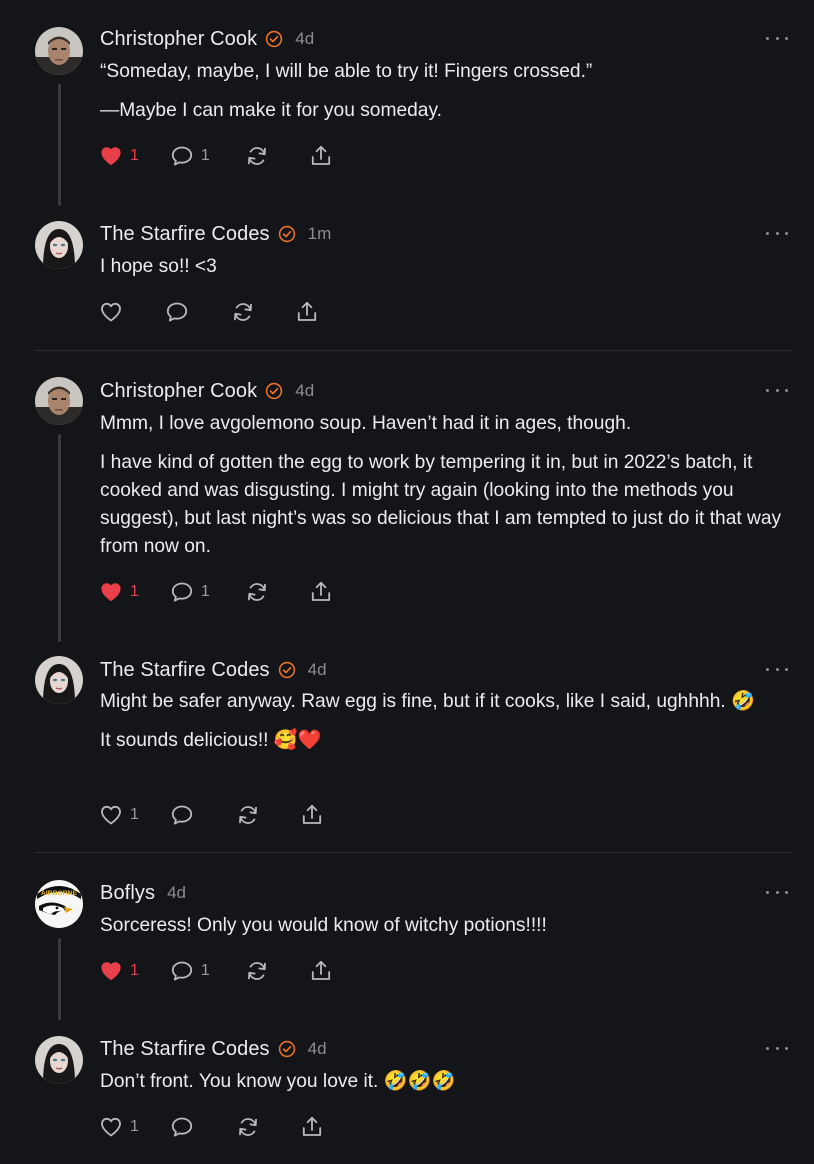 Image resolution: width=814 pixels, height=1164 pixels. Describe the element at coordinates (278, 1081) in the screenshot. I see `comment-paragraph: Don’t front. You know you love it. 🤣🤣🤣` at that location.